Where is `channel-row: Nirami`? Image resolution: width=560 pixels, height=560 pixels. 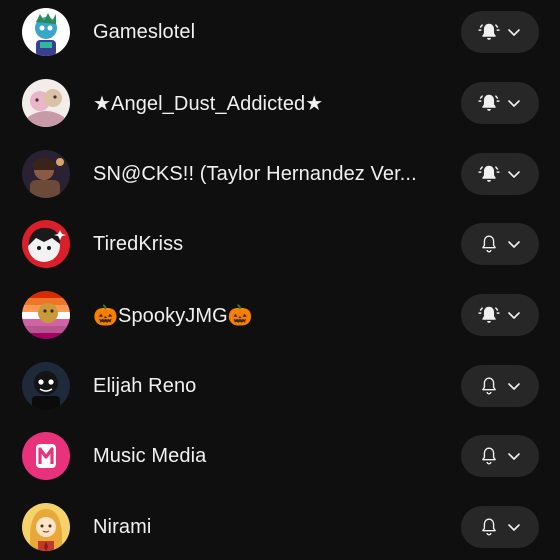 channel-row: Nirami is located at coordinates (280, 526).